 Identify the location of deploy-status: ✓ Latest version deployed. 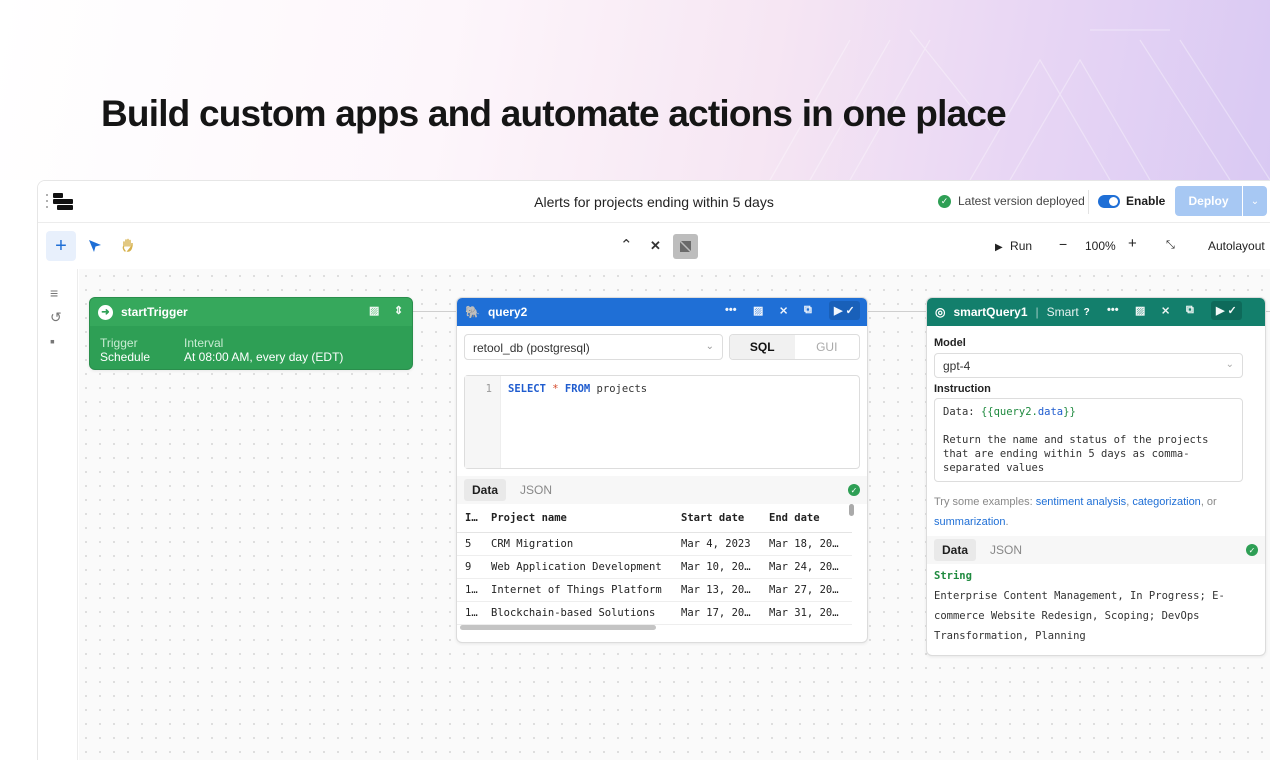
(1011, 201).